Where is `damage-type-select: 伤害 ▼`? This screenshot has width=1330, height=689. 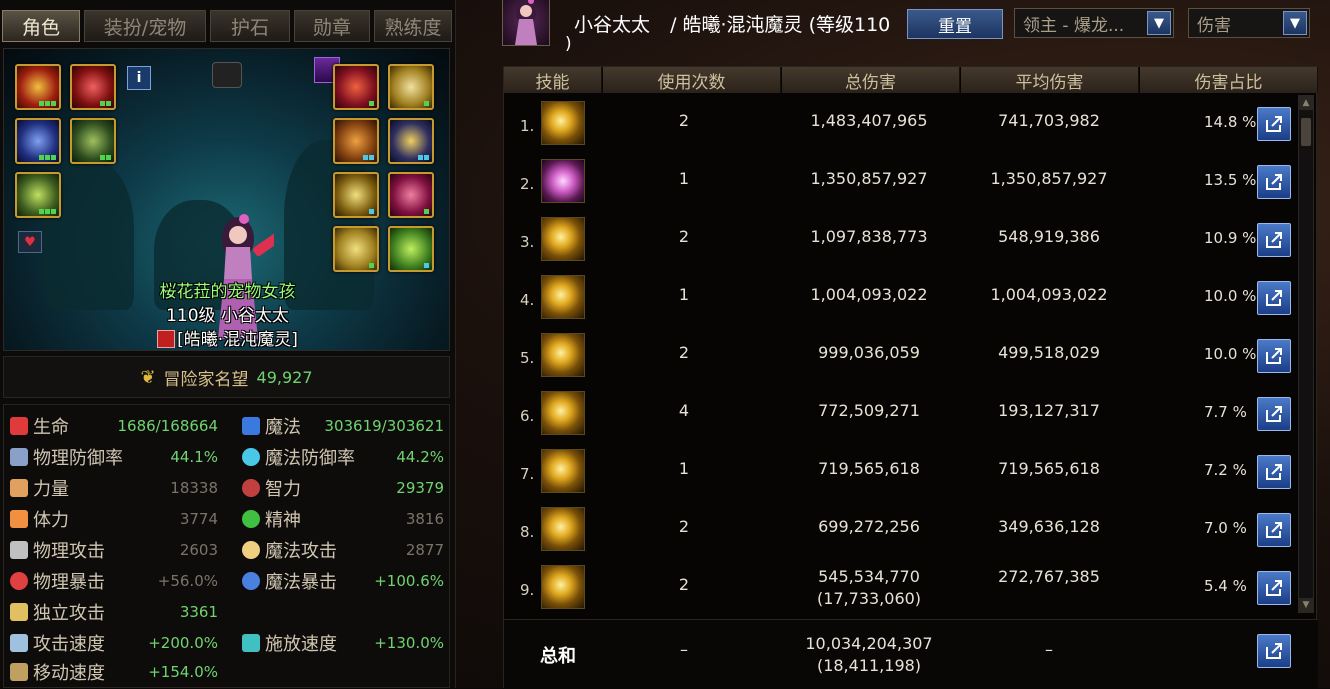 damage-type-select: 伤害 ▼ is located at coordinates (1249, 23).